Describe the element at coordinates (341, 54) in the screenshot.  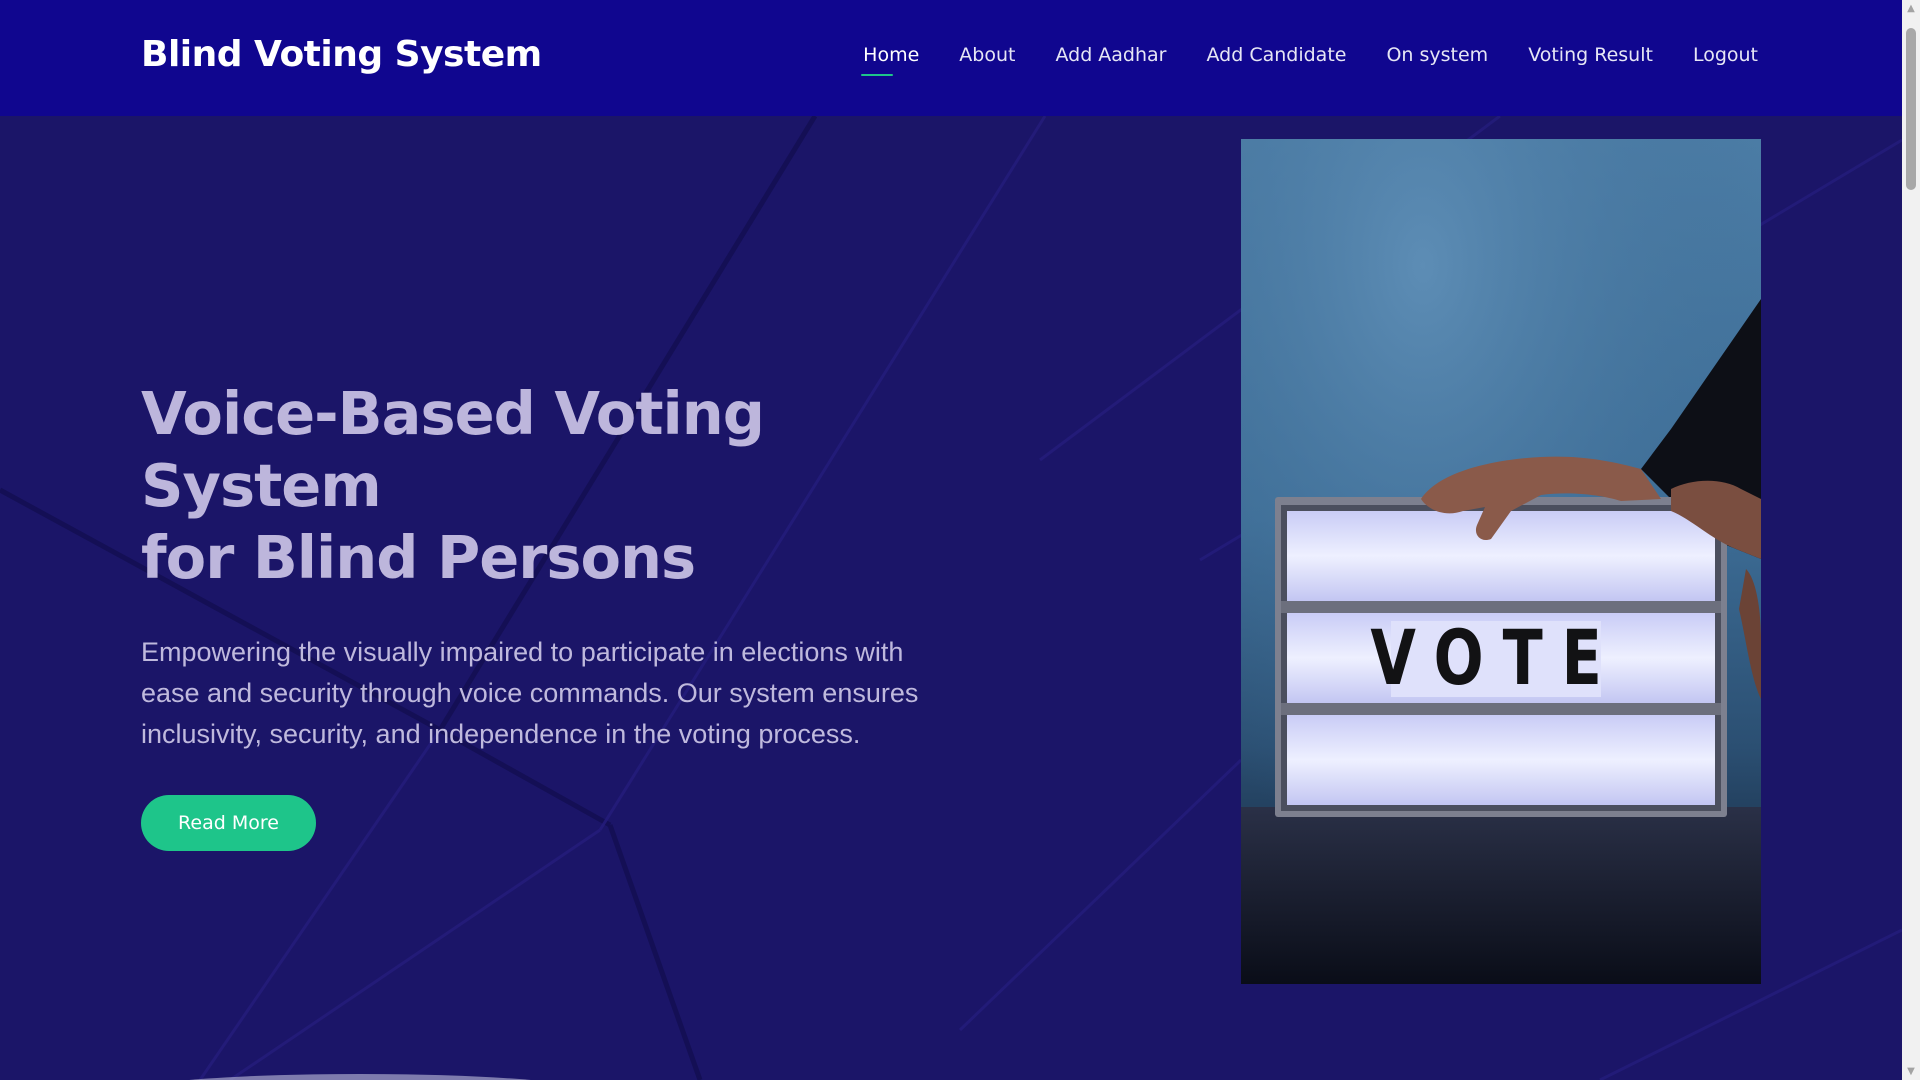
I see `brand-logo-link: Blind Voting System` at that location.